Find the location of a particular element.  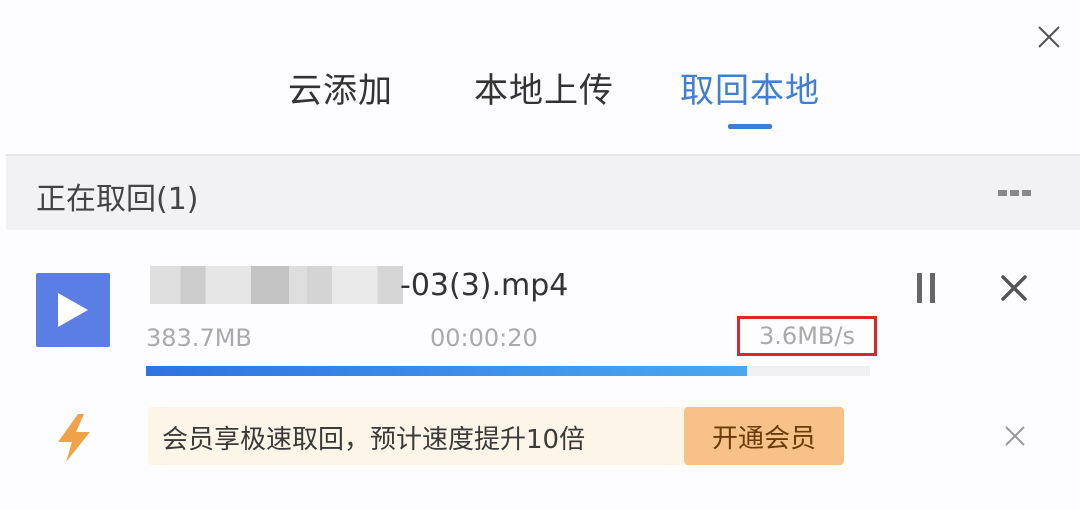

speed-highlight-box: 3.6MB/s is located at coordinates (807, 336).